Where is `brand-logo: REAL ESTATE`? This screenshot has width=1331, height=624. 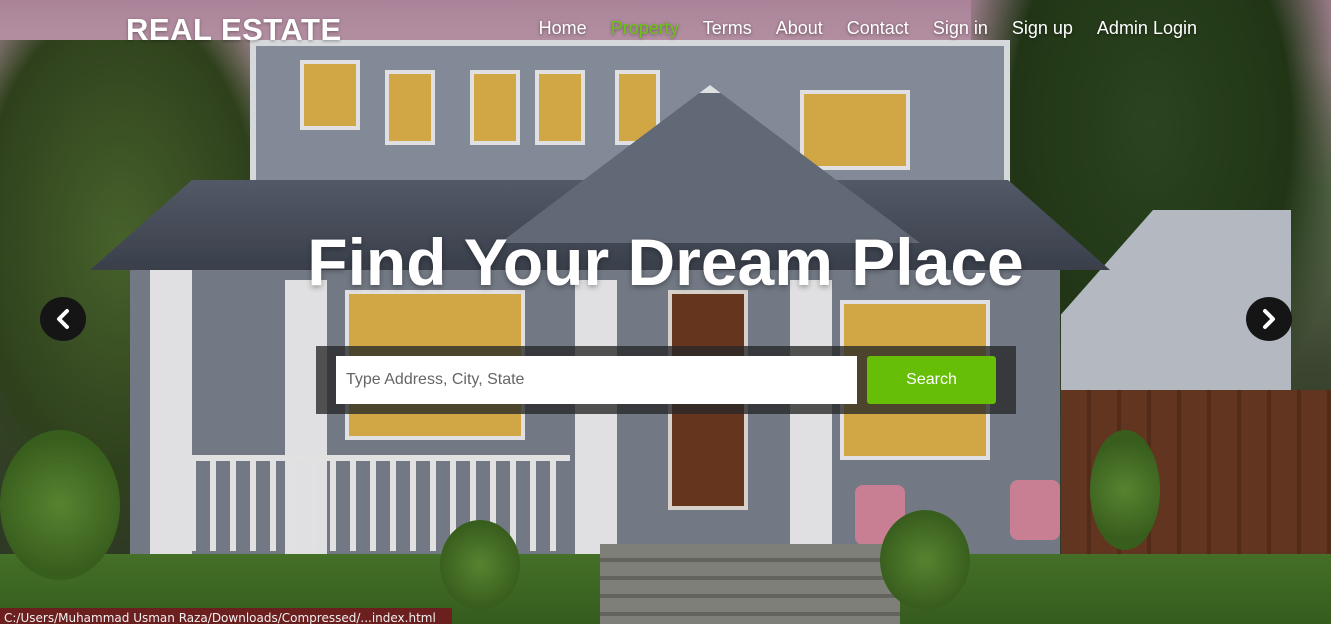
brand-logo: REAL ESTATE is located at coordinates (234, 30).